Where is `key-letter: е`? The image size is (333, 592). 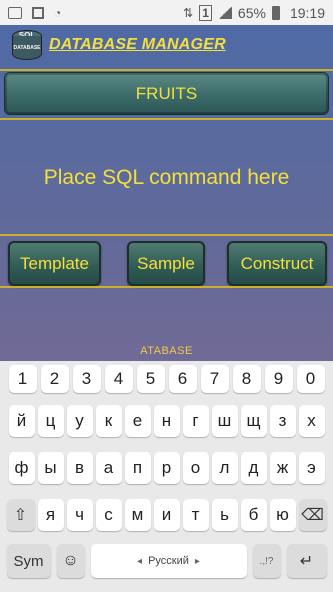
key-letter: е is located at coordinates (137, 421).